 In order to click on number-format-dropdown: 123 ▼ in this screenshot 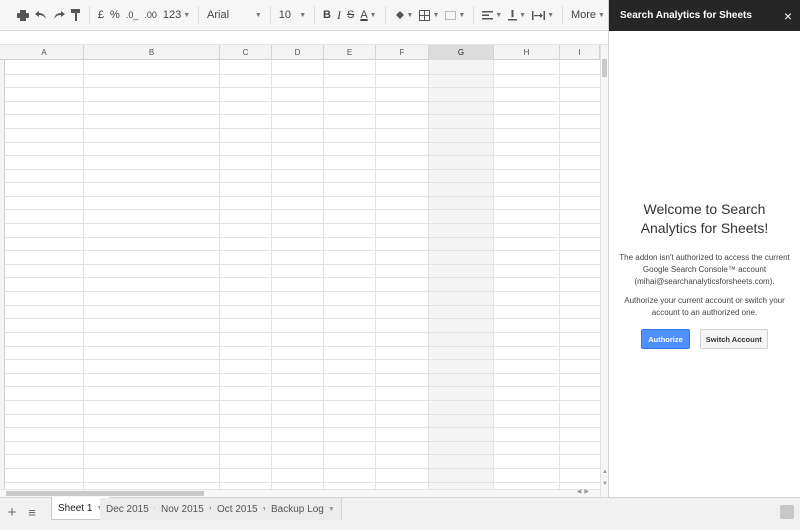, I will do `click(176, 15)`.